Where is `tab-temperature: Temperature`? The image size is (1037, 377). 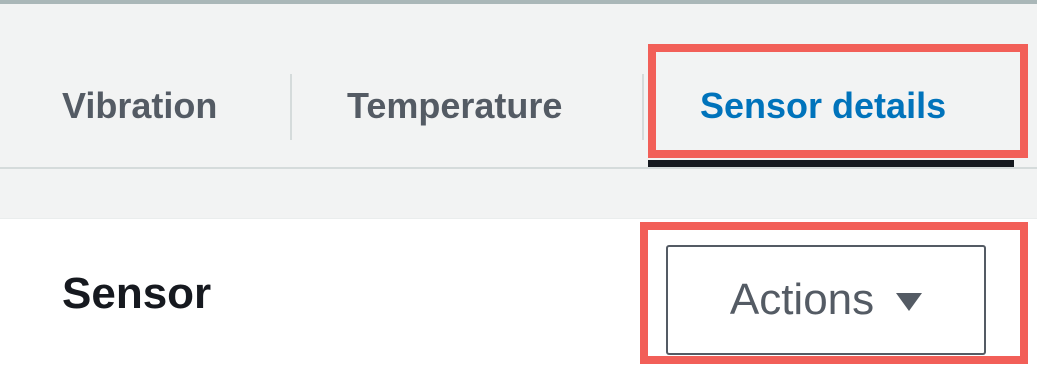 tab-temperature: Temperature is located at coordinates (454, 106).